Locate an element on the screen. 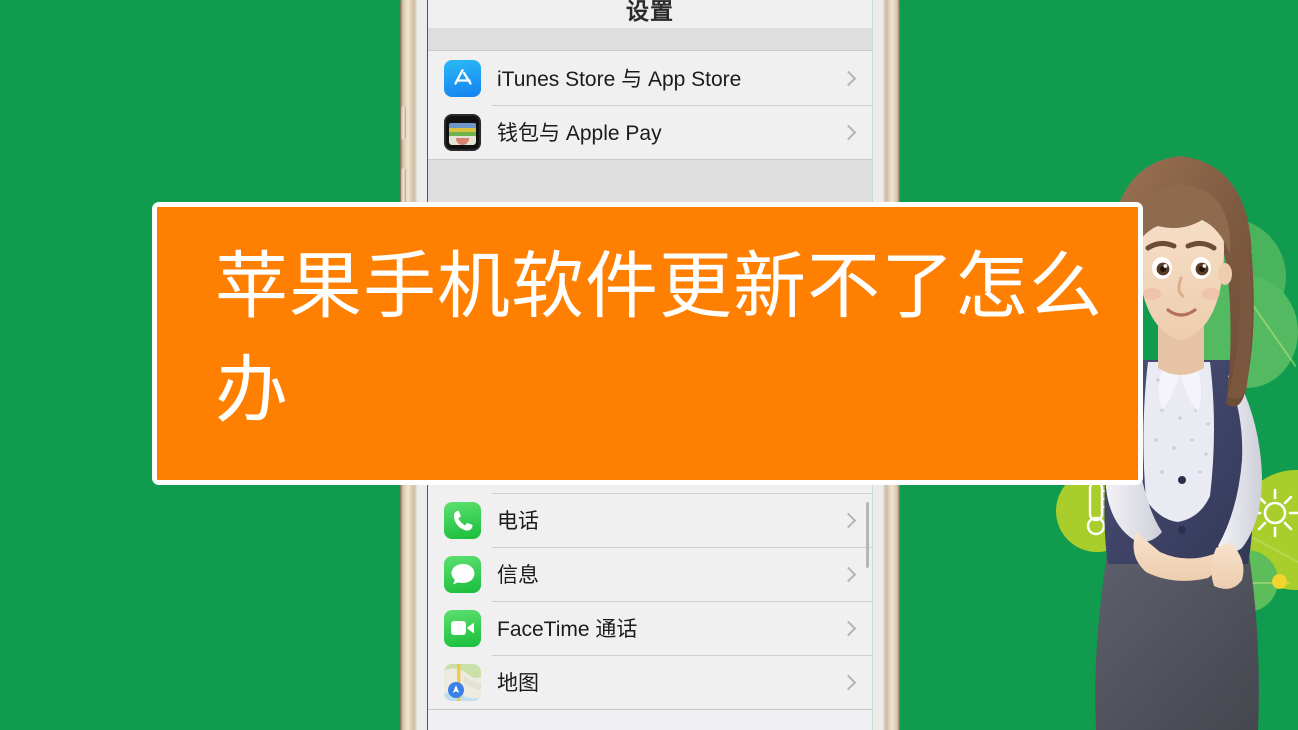 This screenshot has width=1298, height=730. settings-row-app-store: iTunes Store 与 App Store is located at coordinates (650, 78).